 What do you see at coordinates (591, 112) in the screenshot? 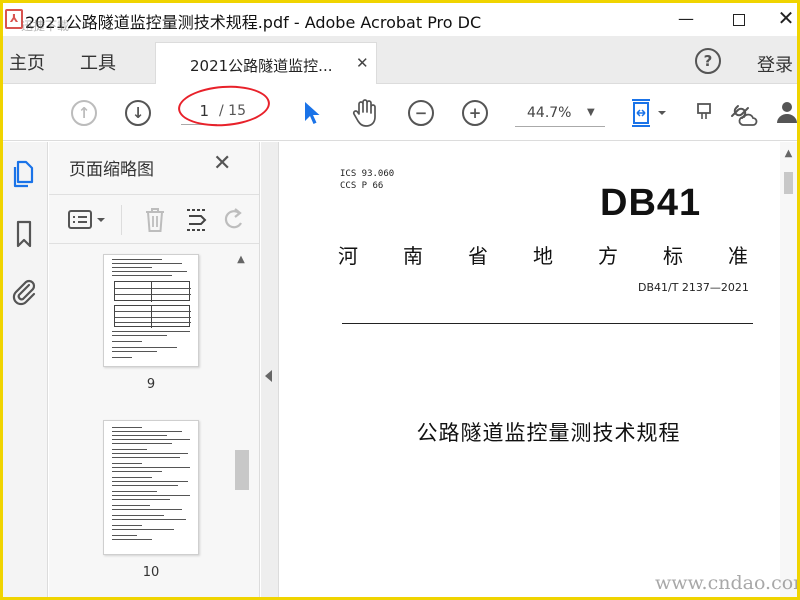
I see `chevron-down-icon: ▼` at bounding box center [591, 112].